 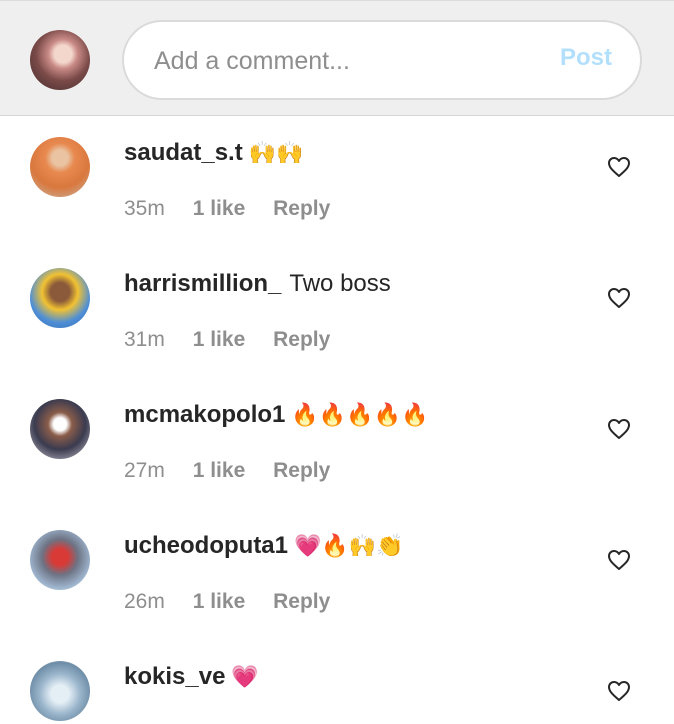 What do you see at coordinates (337, 684) in the screenshot?
I see `comment-item: kokis_ve 💗` at bounding box center [337, 684].